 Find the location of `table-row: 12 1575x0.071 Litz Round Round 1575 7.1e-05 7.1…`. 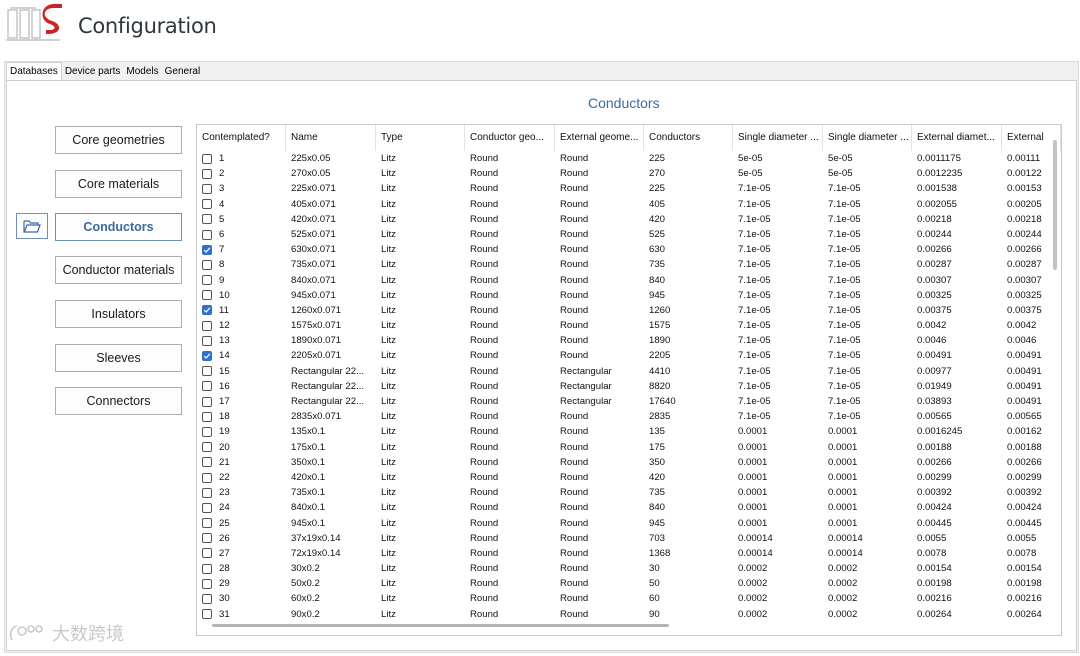

table-row: 12 1575x0.071 Litz Round Round 1575 7.1e-05 7.1… is located at coordinates (629, 325).